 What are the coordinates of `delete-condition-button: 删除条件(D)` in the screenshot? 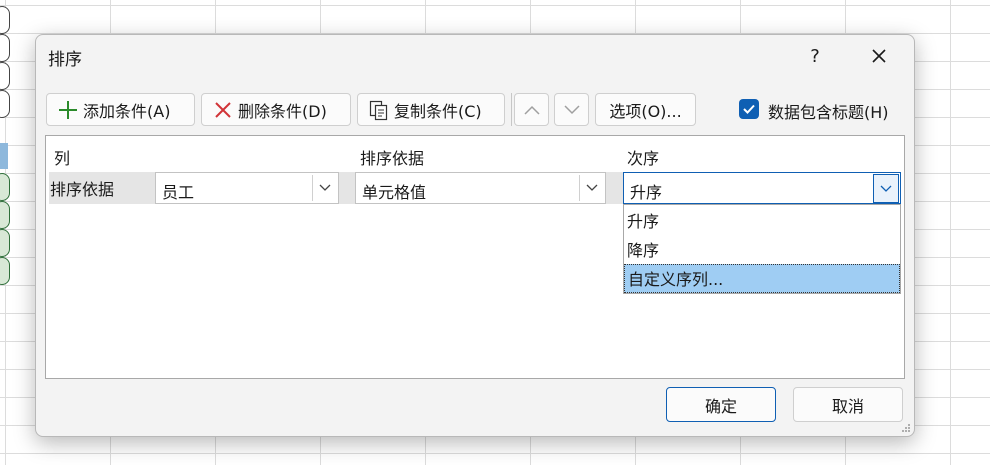 It's located at (276, 109).